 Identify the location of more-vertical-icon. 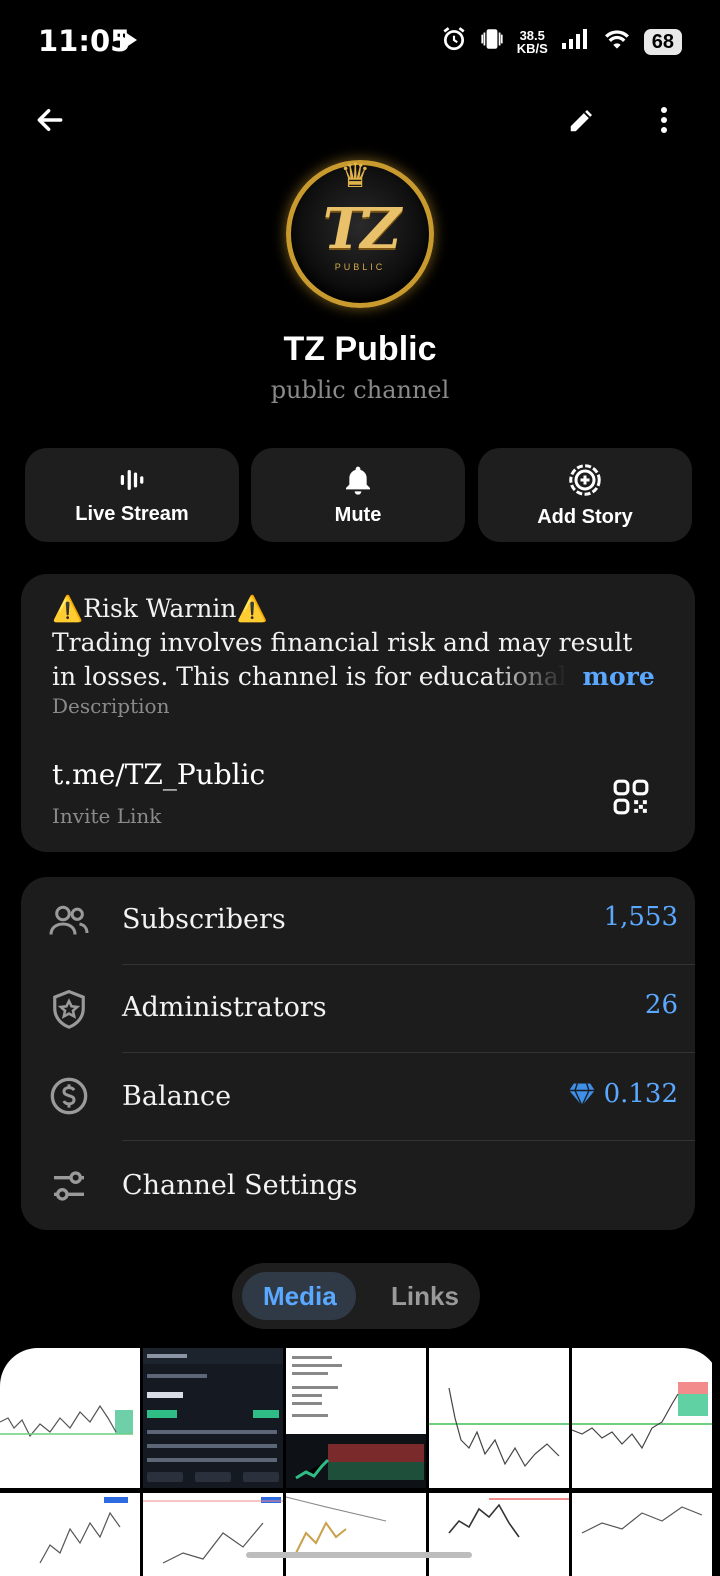
(664, 120).